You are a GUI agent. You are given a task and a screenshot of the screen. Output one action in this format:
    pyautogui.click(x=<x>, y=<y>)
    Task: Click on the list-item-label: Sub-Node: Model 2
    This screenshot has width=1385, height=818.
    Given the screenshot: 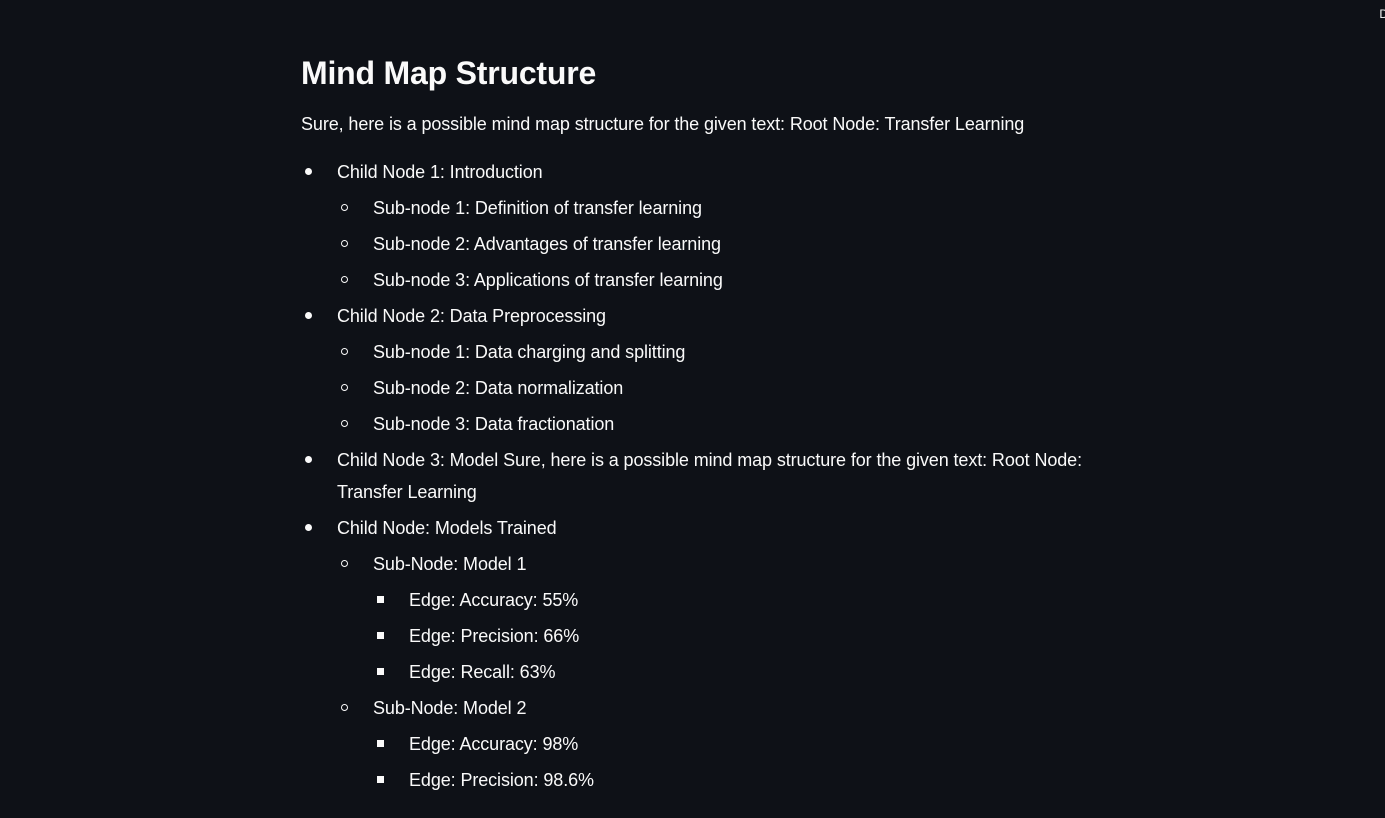 What is the action you would take?
    pyautogui.click(x=450, y=708)
    